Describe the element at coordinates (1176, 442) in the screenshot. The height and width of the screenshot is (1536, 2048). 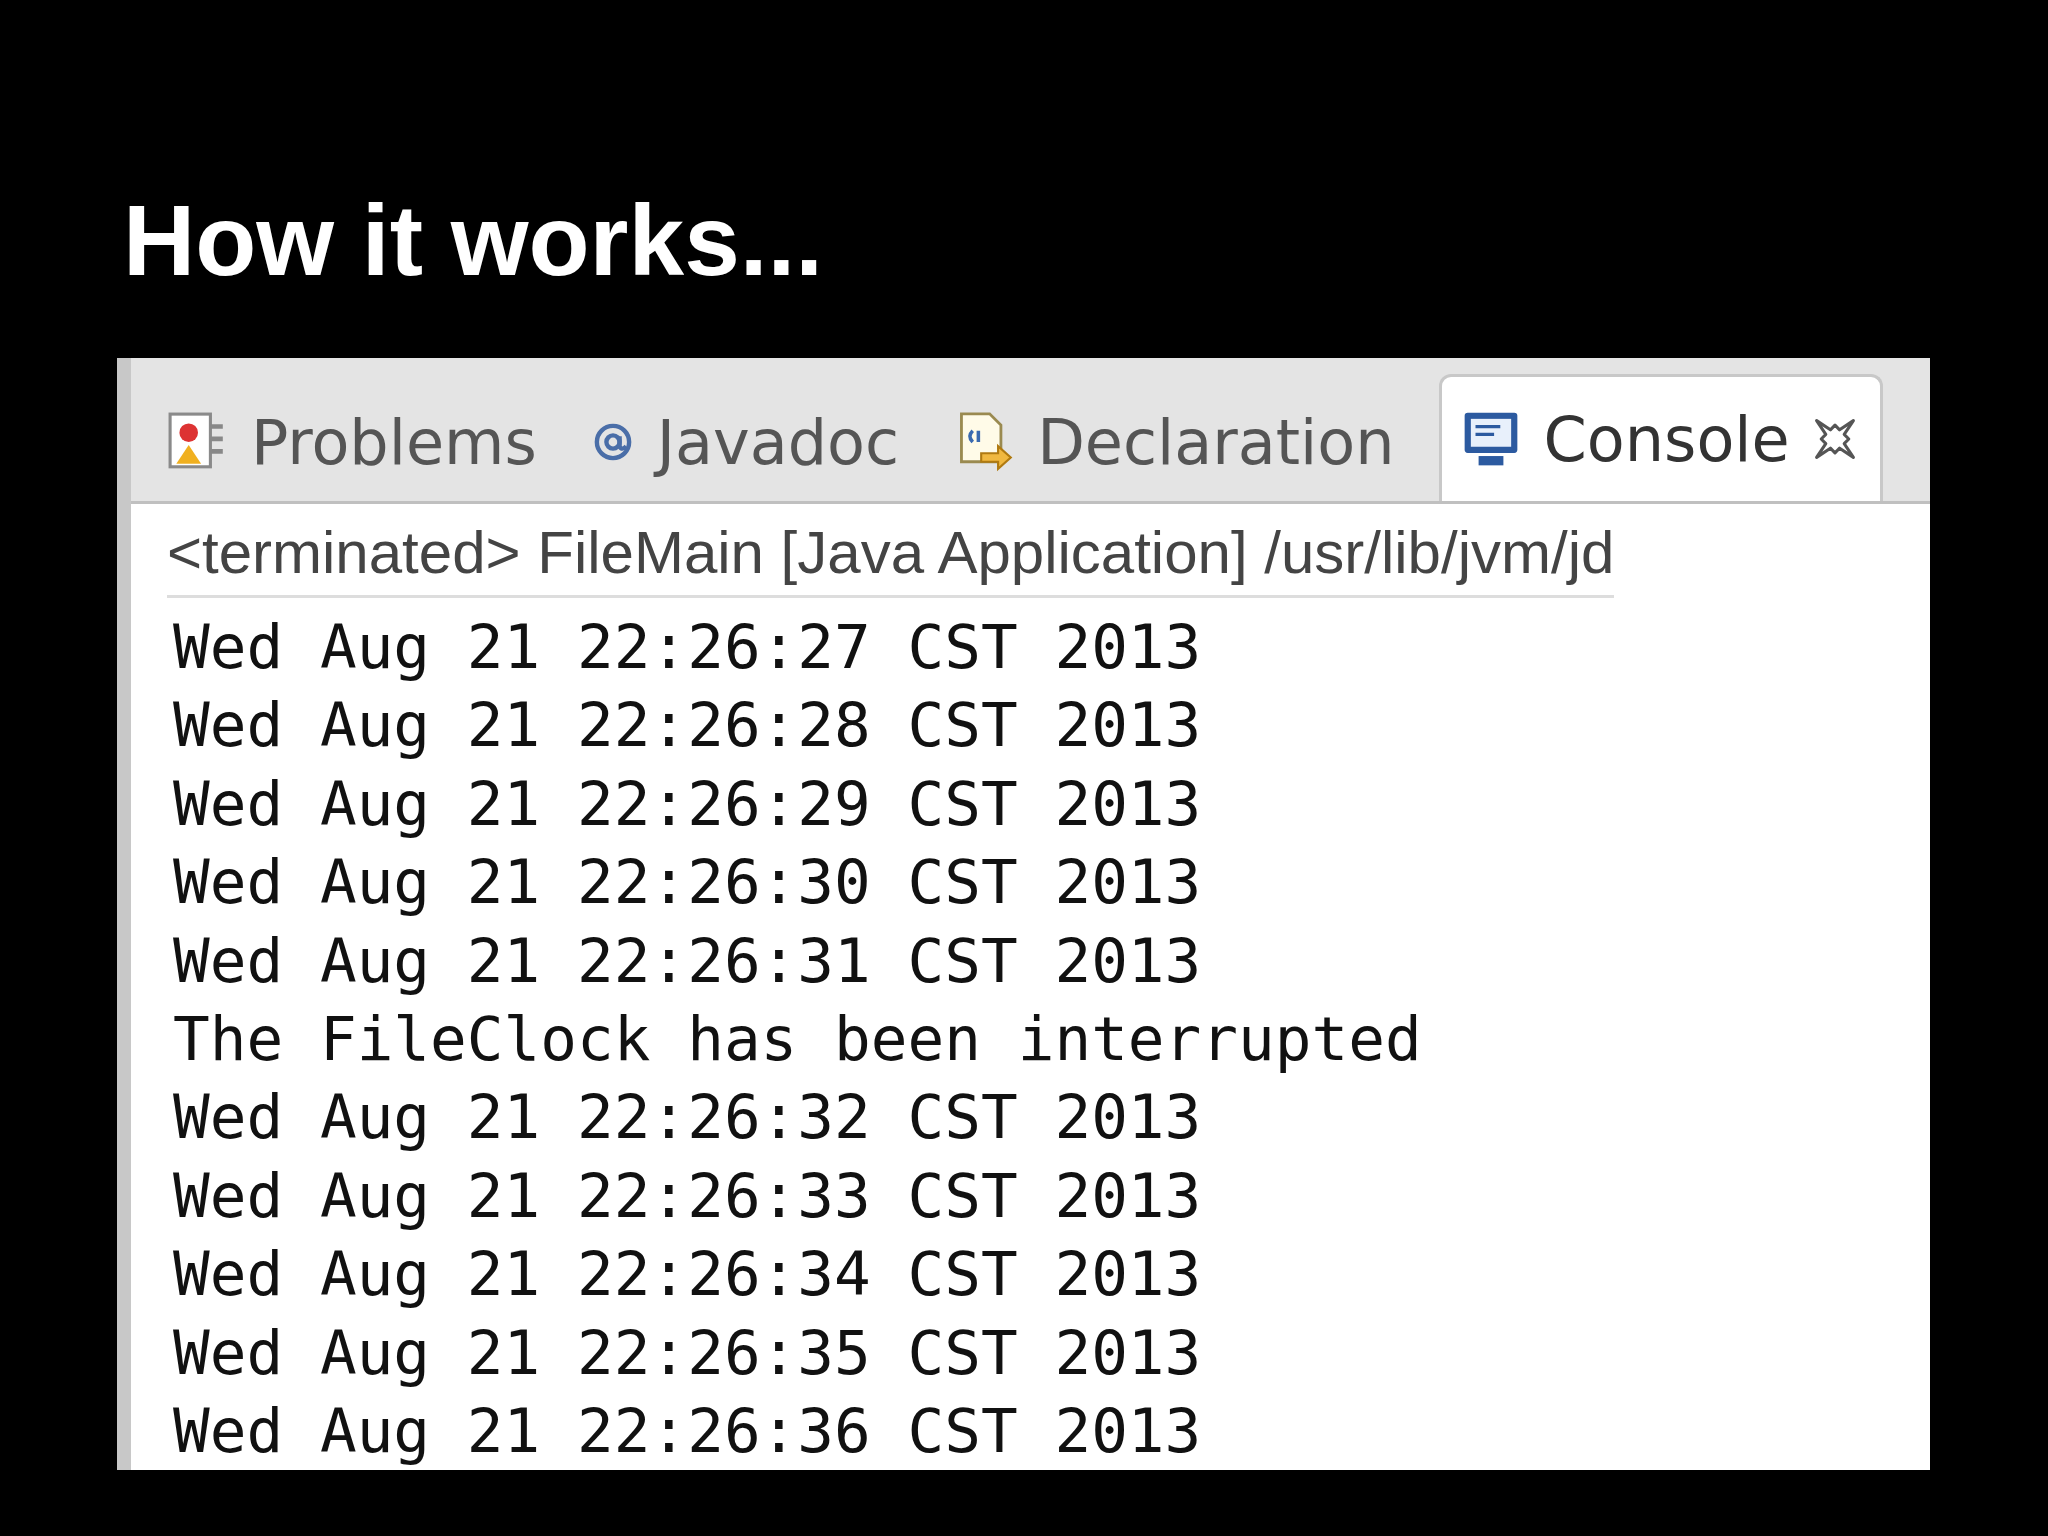
I see `tab: Declaration` at that location.